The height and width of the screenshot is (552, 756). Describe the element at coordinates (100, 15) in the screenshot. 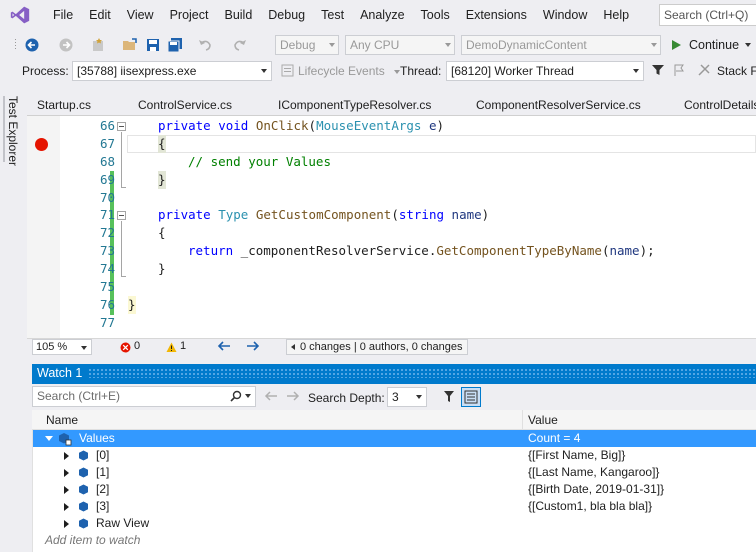

I see `menu-edit: Edit` at that location.